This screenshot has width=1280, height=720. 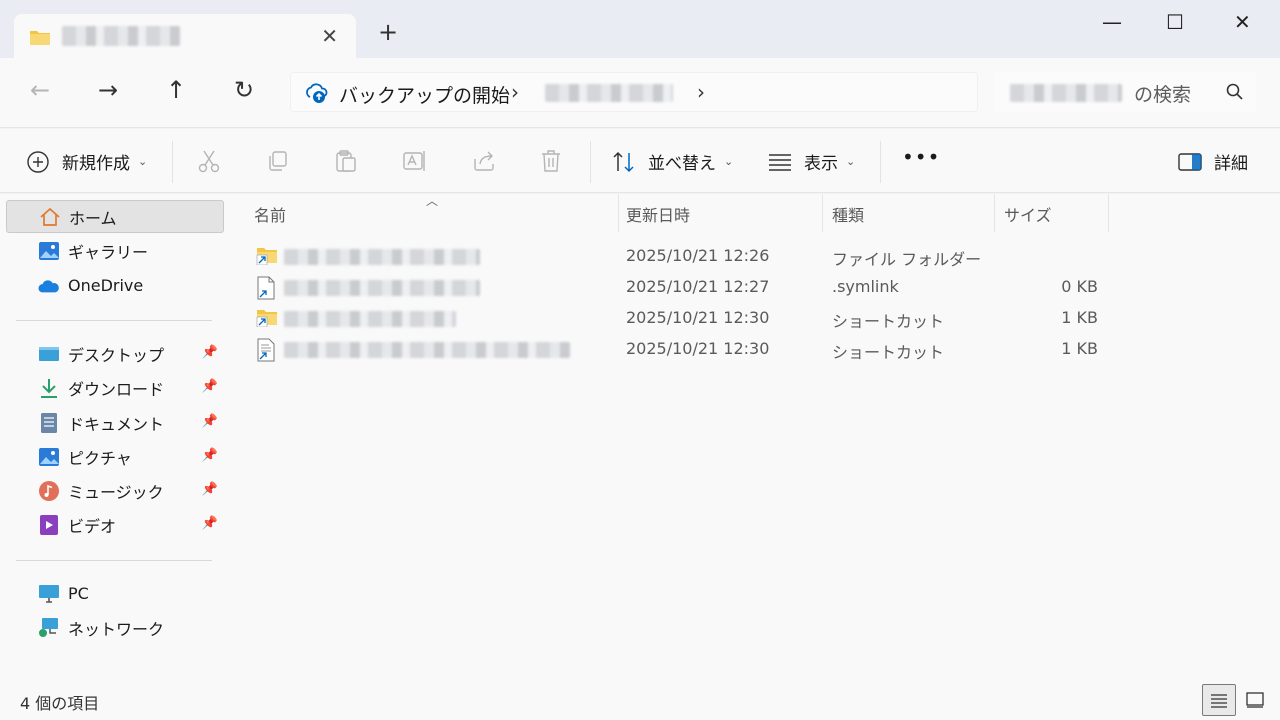 I want to click on file-size: 1 KB, so click(x=1079, y=317).